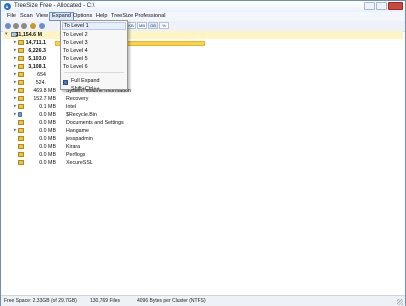 The width and height of the screenshot is (406, 306). Describe the element at coordinates (203, 107) in the screenshot. I see `tree-row: ▸ 0.1 MB Intel` at that location.